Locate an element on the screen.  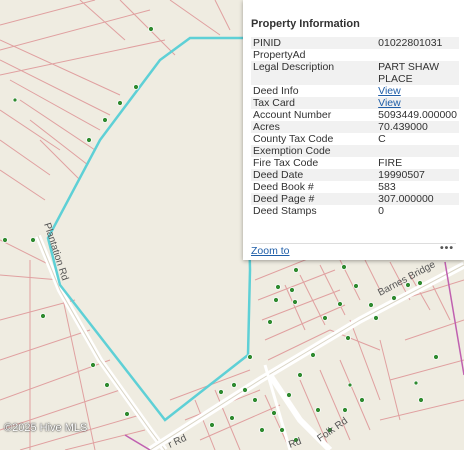
attribute-value: PART SHAW PLACE is located at coordinates (417, 73).